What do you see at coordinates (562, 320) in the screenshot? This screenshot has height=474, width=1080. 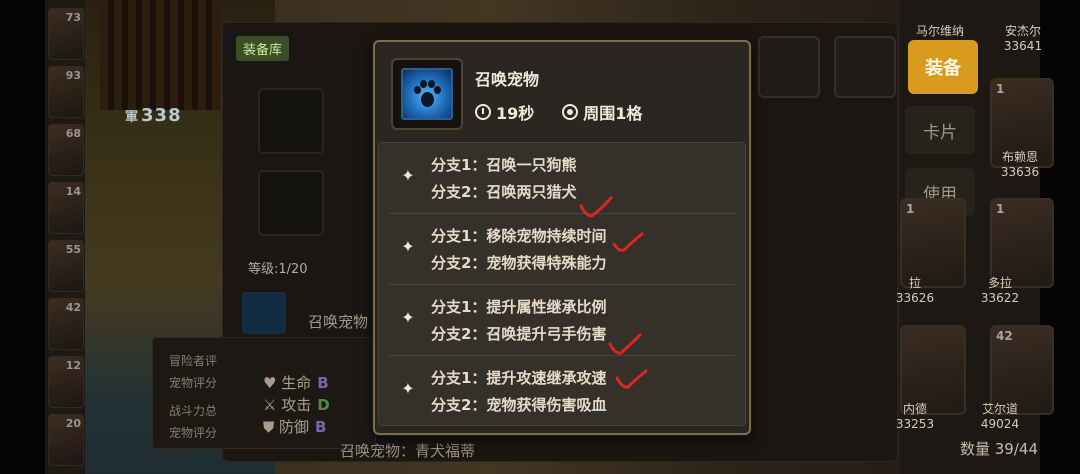 I see `branch-option: ✦ 分支1：提升属性继承比例 分支2：召唤提升弓手伤害` at bounding box center [562, 320].